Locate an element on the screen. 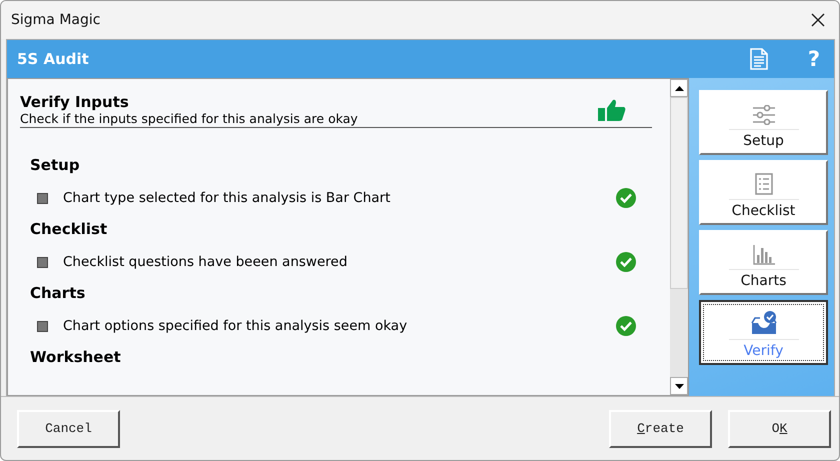  document-icon is located at coordinates (759, 59).